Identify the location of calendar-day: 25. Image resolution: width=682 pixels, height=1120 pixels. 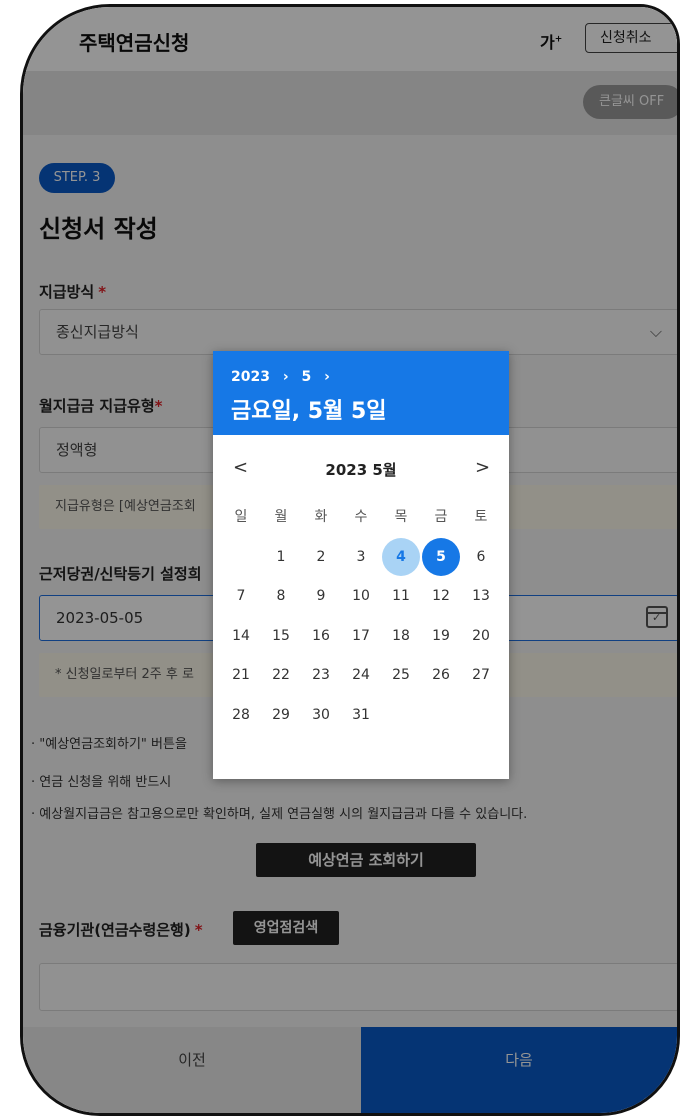
(401, 675).